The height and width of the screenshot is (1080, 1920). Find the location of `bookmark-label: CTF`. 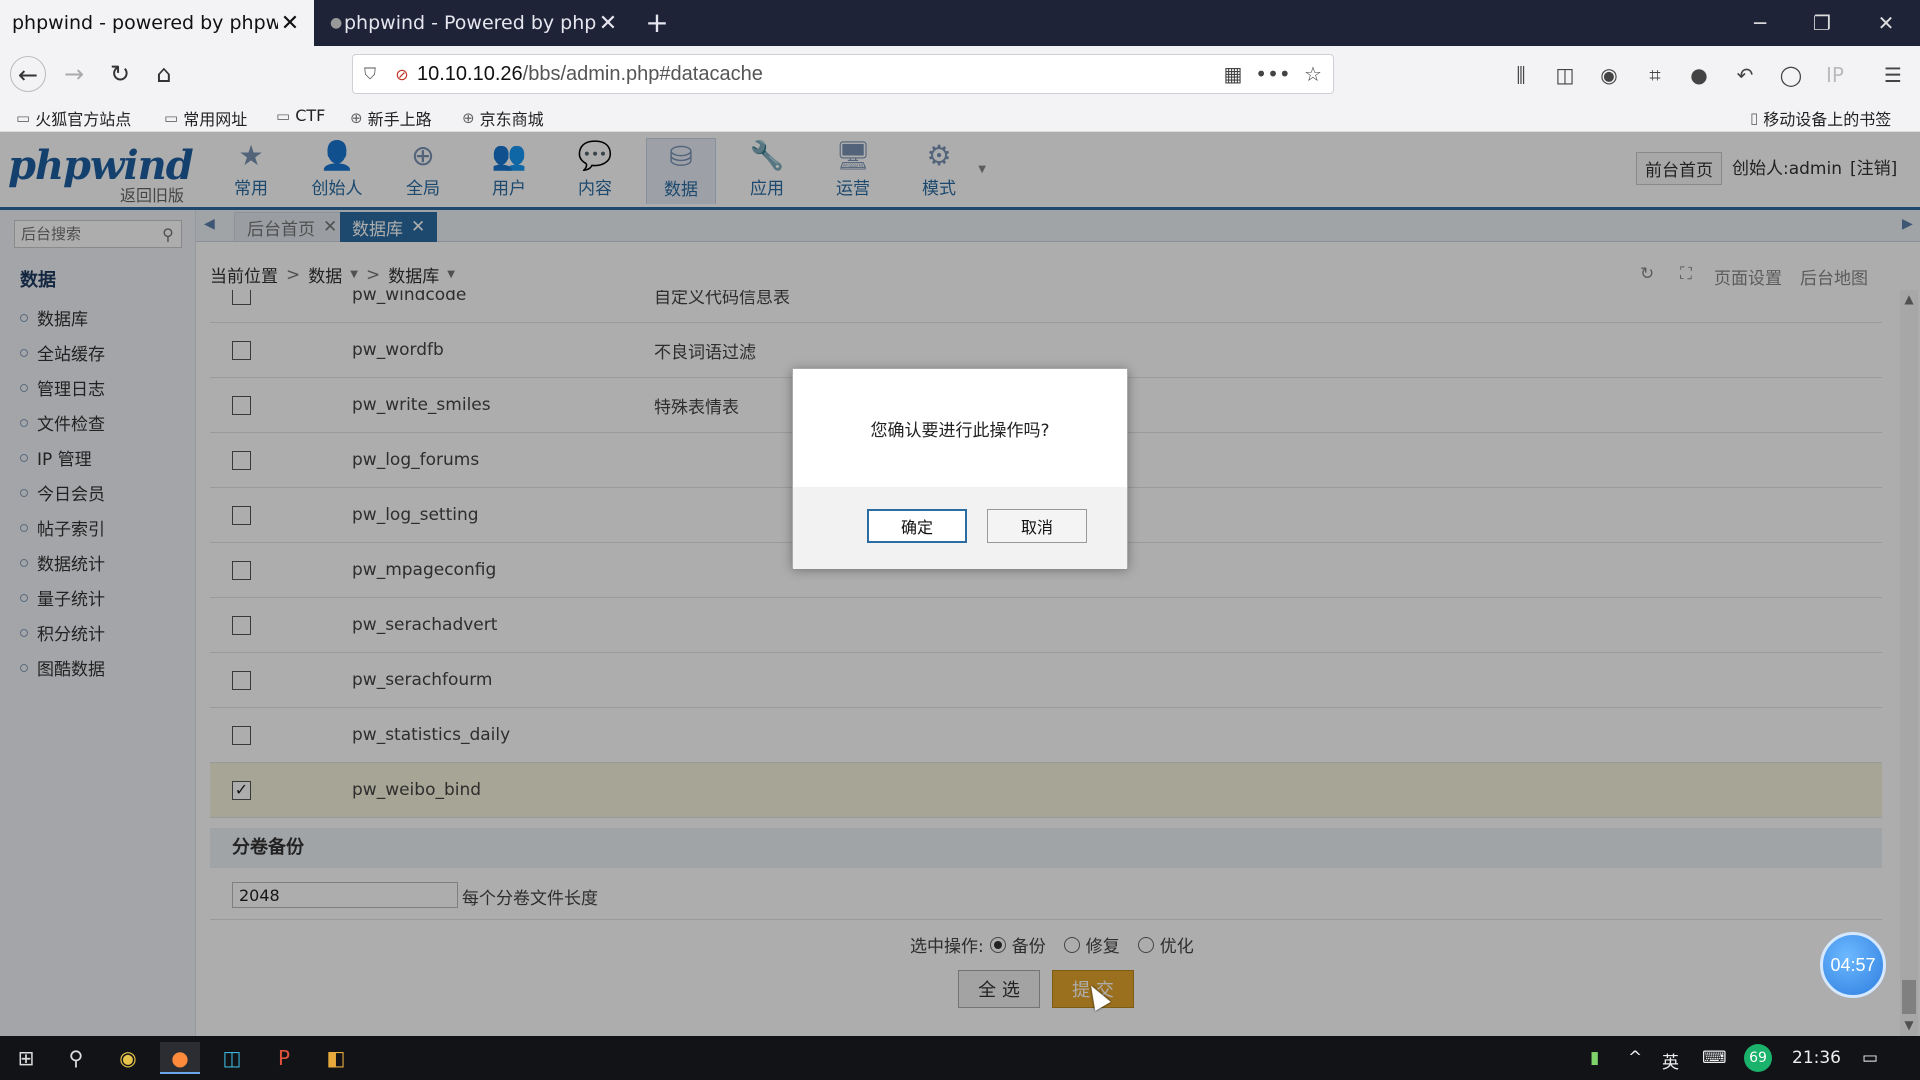

bookmark-label: CTF is located at coordinates (310, 115).